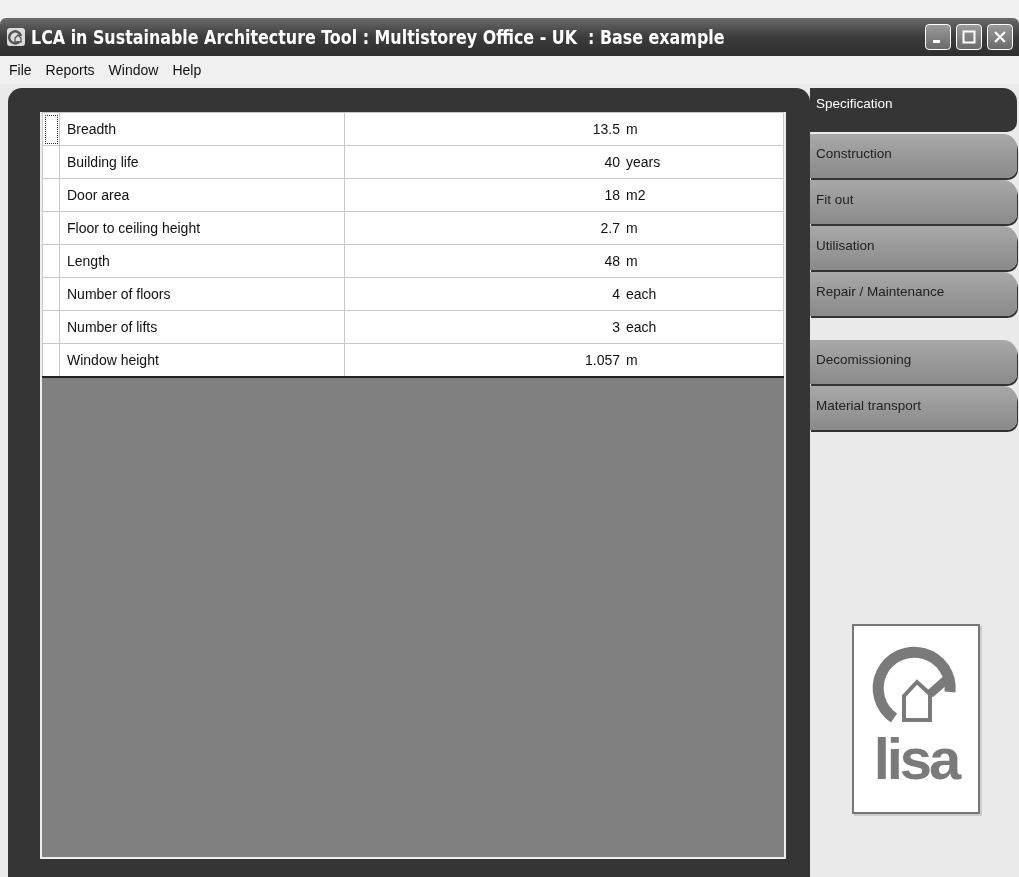  I want to click on logo-text: lisa, so click(916, 759).